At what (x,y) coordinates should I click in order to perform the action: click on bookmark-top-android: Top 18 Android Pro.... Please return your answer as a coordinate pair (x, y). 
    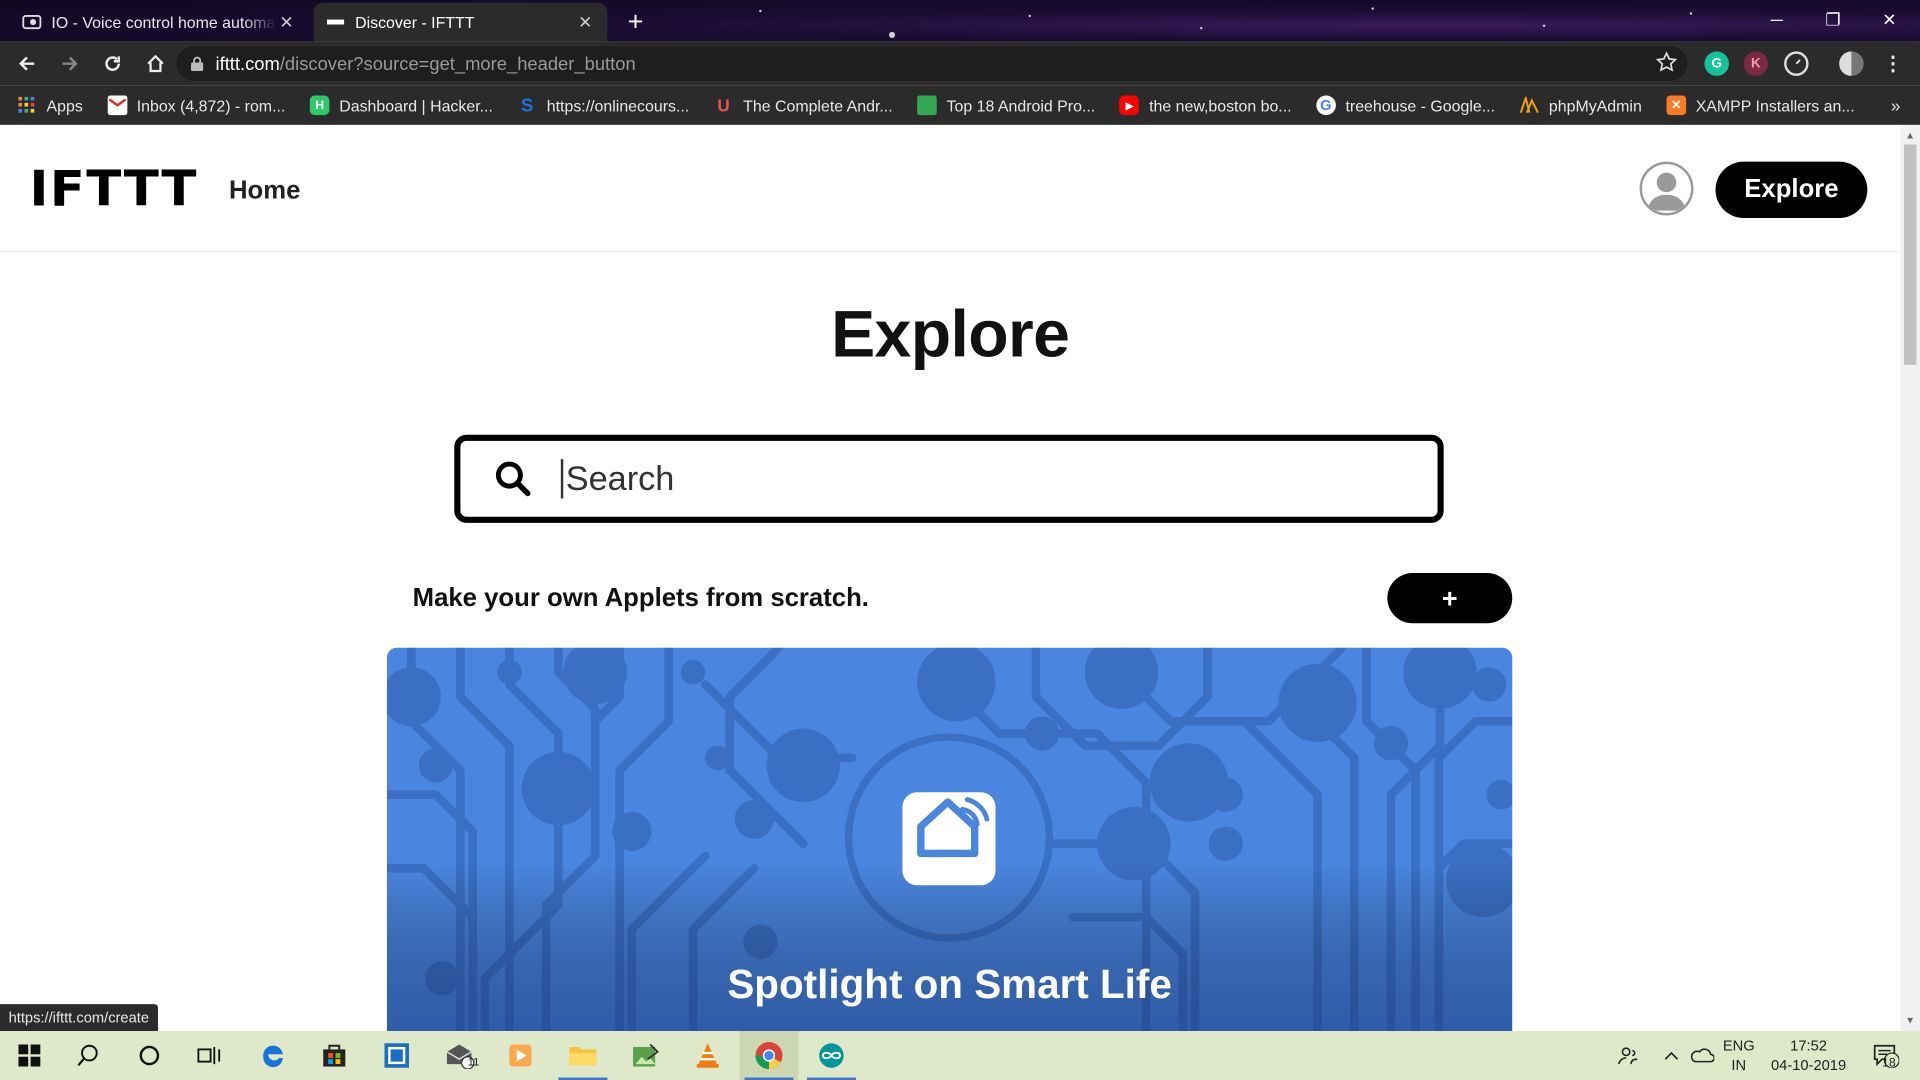
    Looking at the image, I should click on (1006, 105).